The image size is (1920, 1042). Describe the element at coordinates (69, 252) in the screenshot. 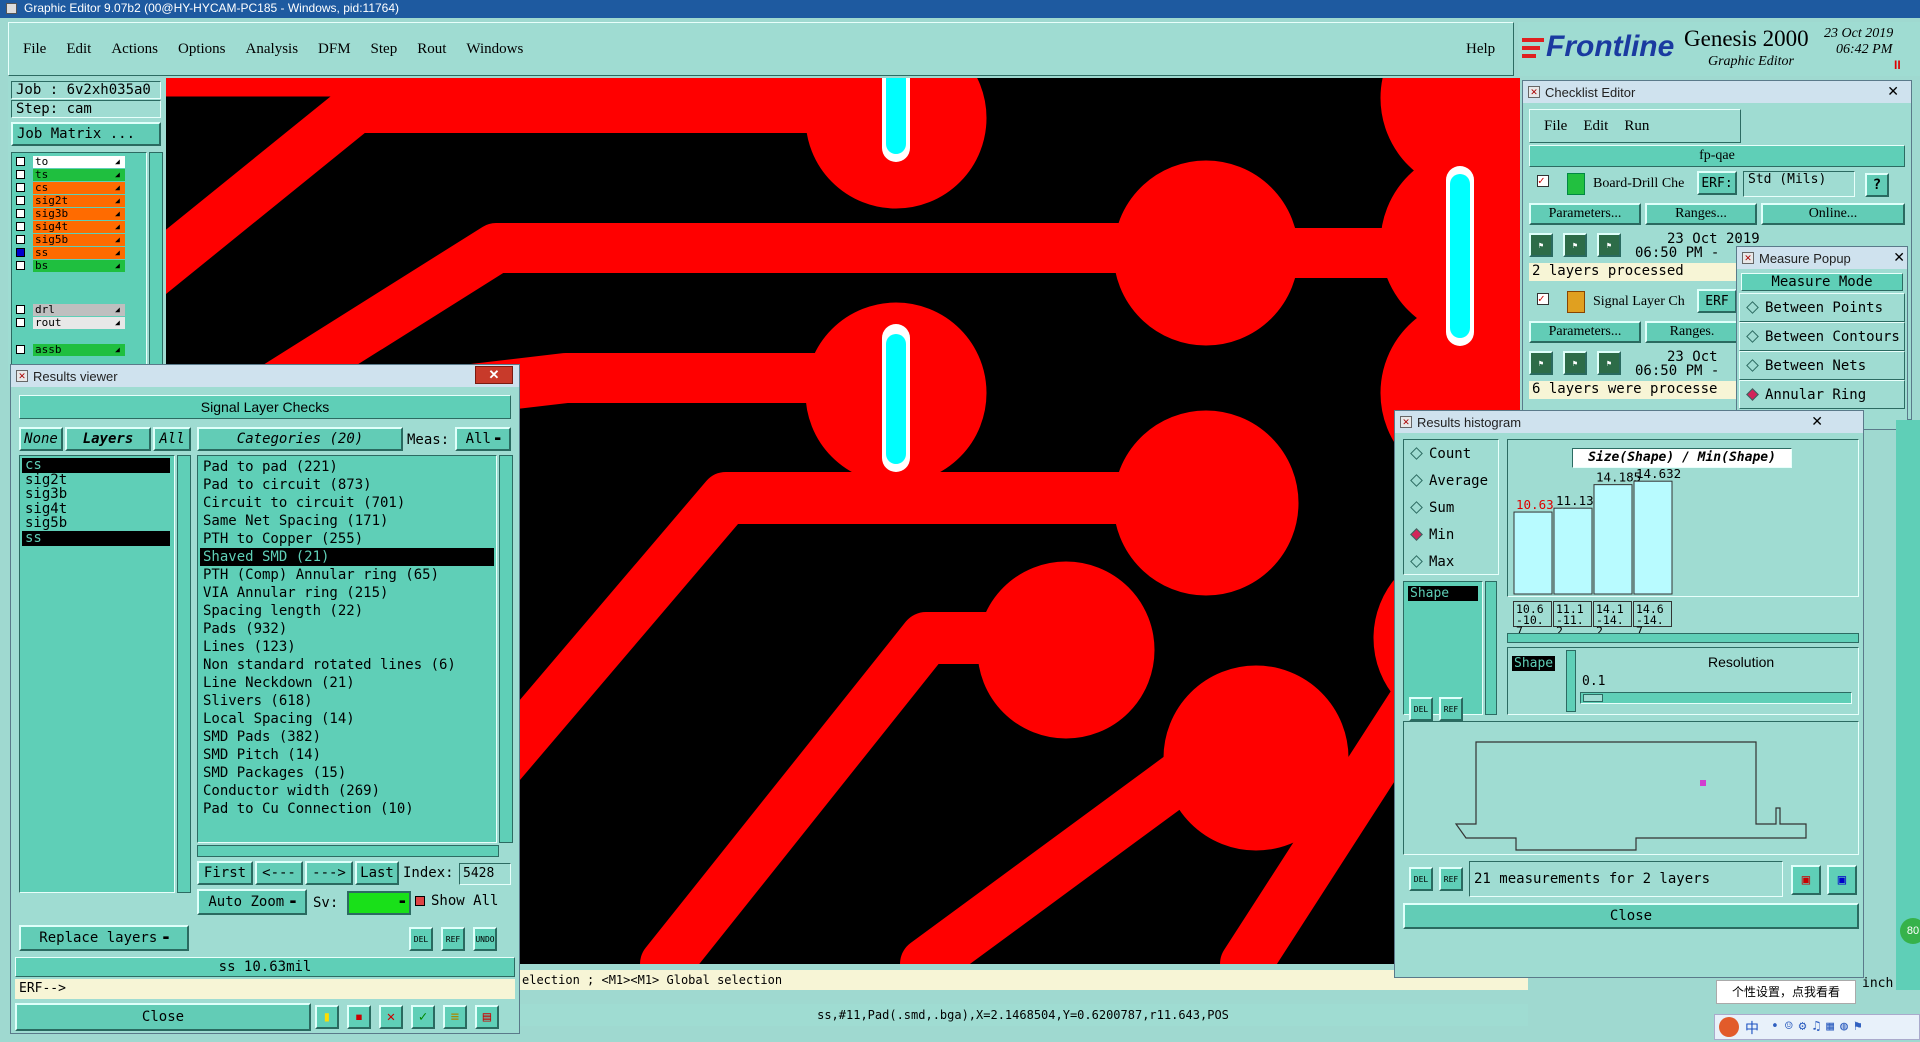

I see `layer-row: ss ◢` at that location.